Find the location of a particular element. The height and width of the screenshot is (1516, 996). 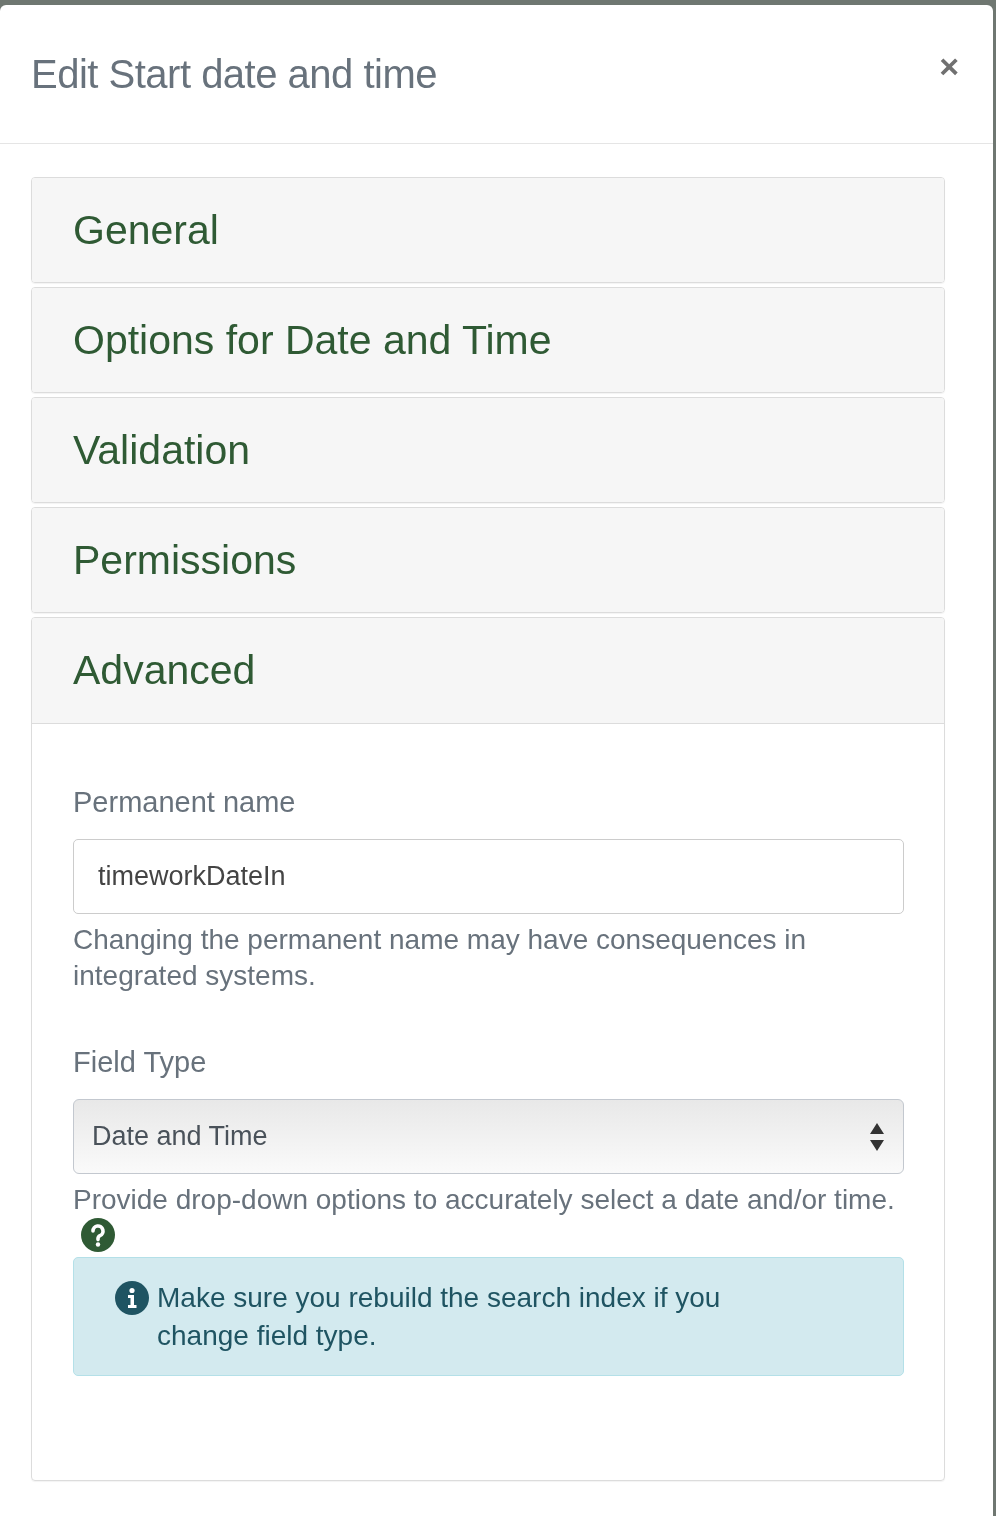

permanent-name-field: timeworkDateIn is located at coordinates (488, 876).